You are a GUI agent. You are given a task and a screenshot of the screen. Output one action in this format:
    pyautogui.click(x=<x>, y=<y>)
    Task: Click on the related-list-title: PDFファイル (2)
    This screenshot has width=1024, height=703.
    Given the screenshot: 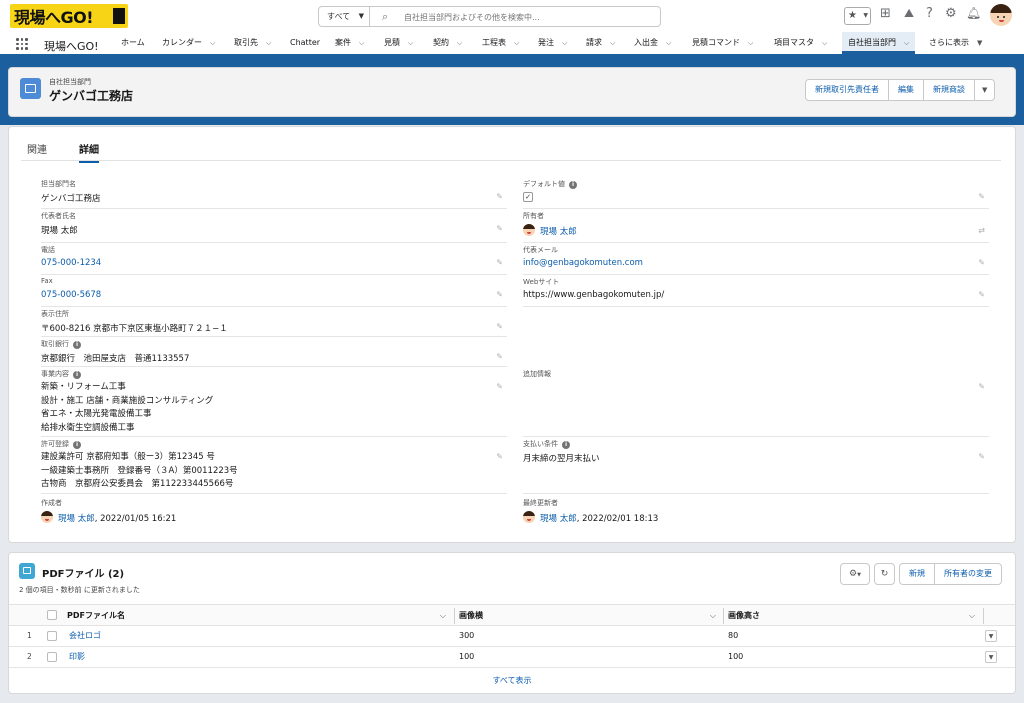 What is the action you would take?
    pyautogui.click(x=83, y=572)
    